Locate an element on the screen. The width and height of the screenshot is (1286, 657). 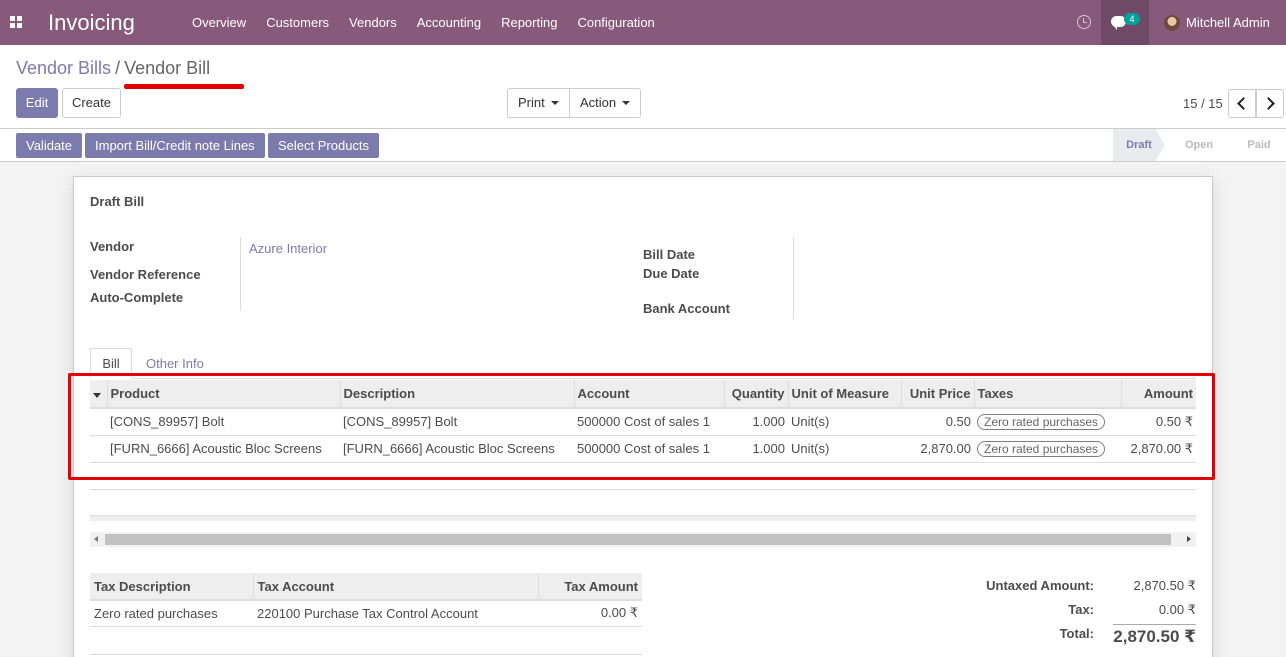
pager-next-button is located at coordinates (1270, 103).